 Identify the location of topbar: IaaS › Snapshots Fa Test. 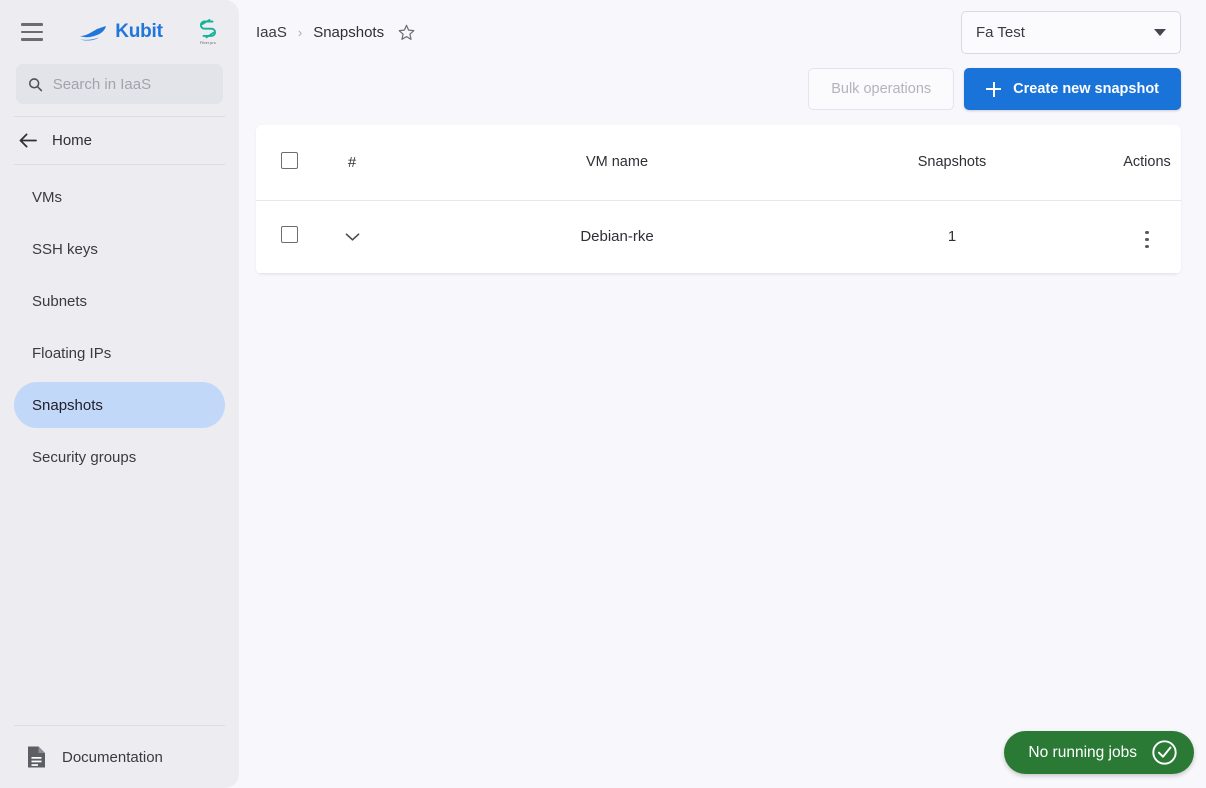
(722, 32).